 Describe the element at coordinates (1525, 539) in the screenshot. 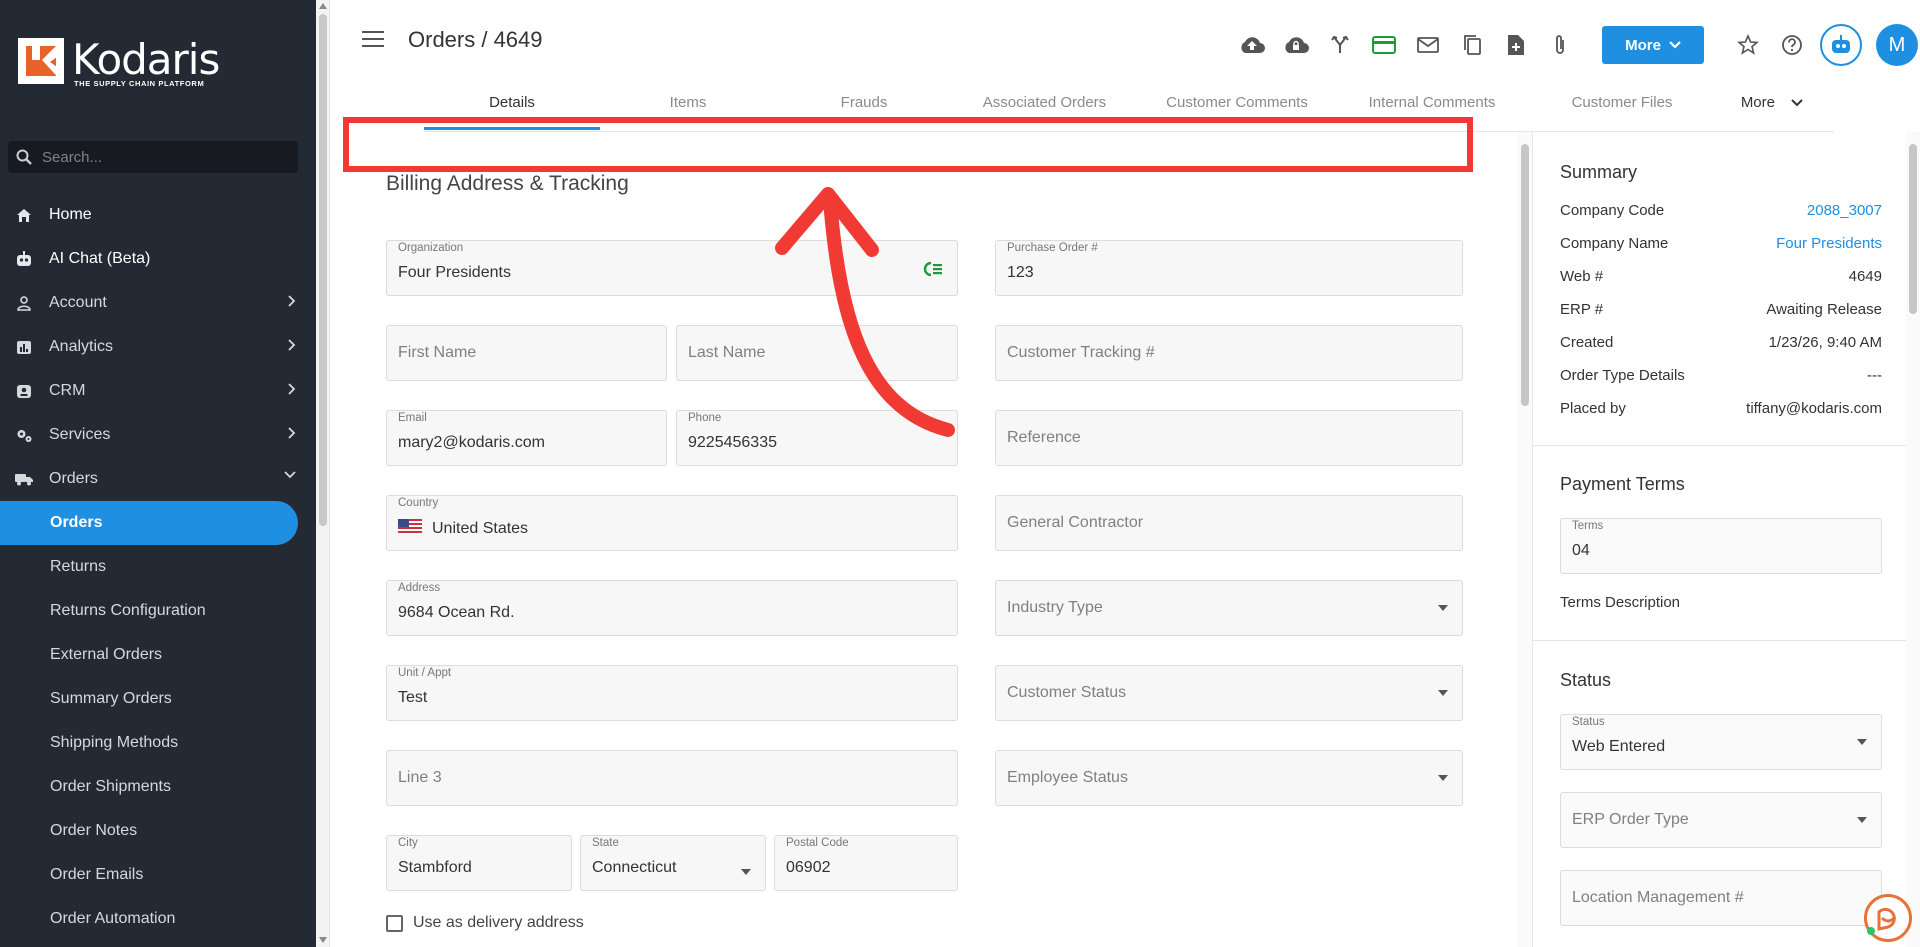

I see `main-scrollbar` at that location.